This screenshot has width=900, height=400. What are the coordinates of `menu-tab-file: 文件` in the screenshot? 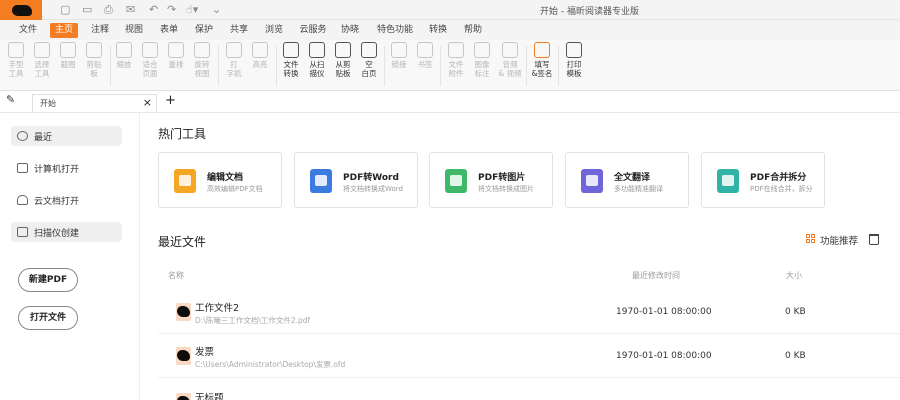 It's located at (28, 30).